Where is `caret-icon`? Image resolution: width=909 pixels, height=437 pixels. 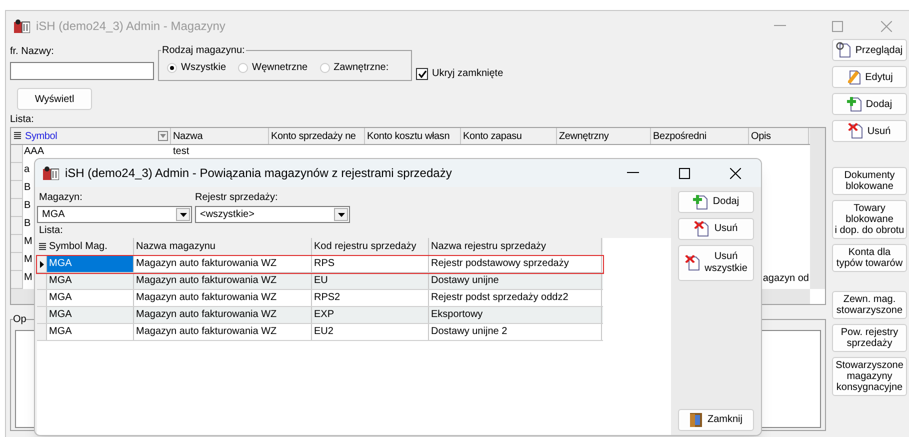
caret-icon is located at coordinates (183, 214).